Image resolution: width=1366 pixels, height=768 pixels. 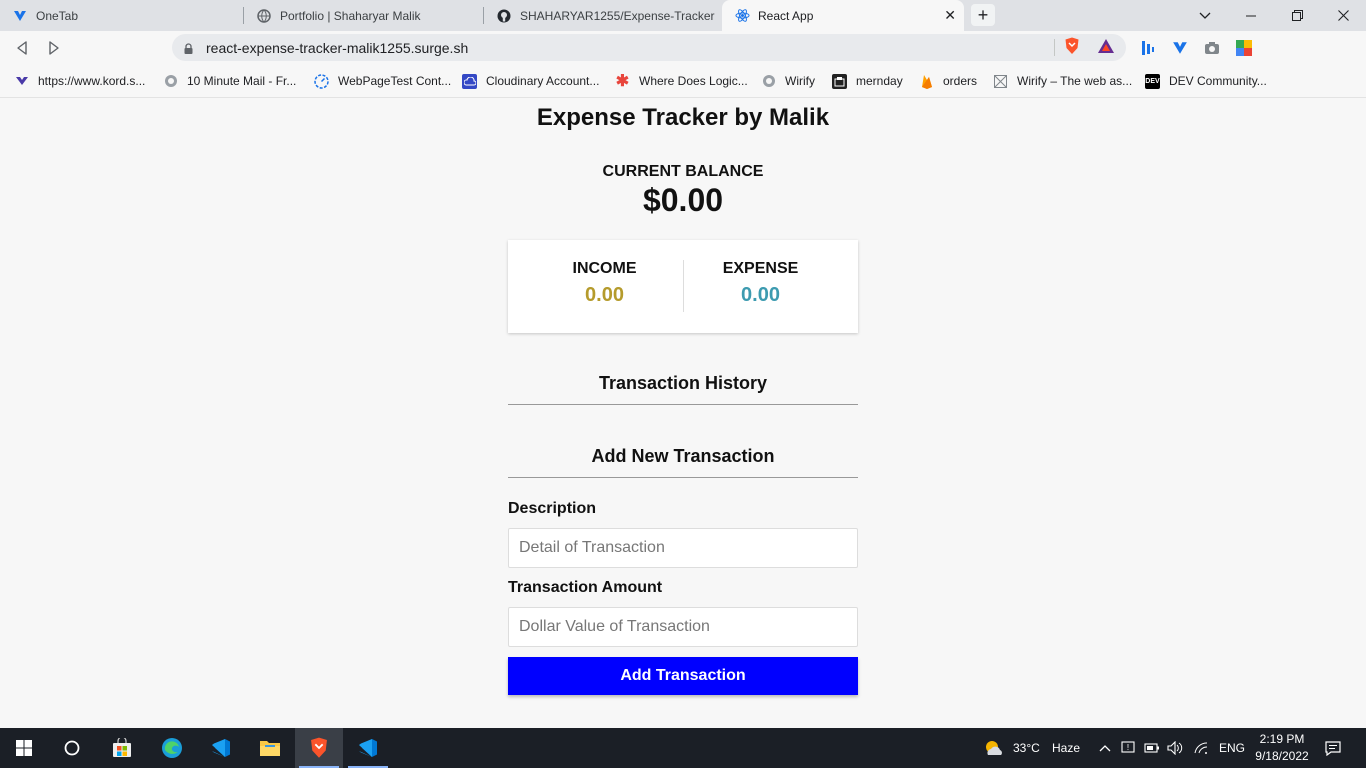 What do you see at coordinates (1072, 46) in the screenshot?
I see `brave-shields-icon` at bounding box center [1072, 46].